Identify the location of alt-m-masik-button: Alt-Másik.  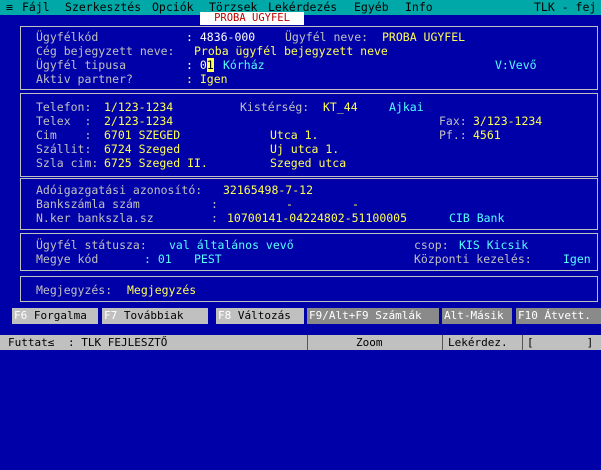
(477, 316).